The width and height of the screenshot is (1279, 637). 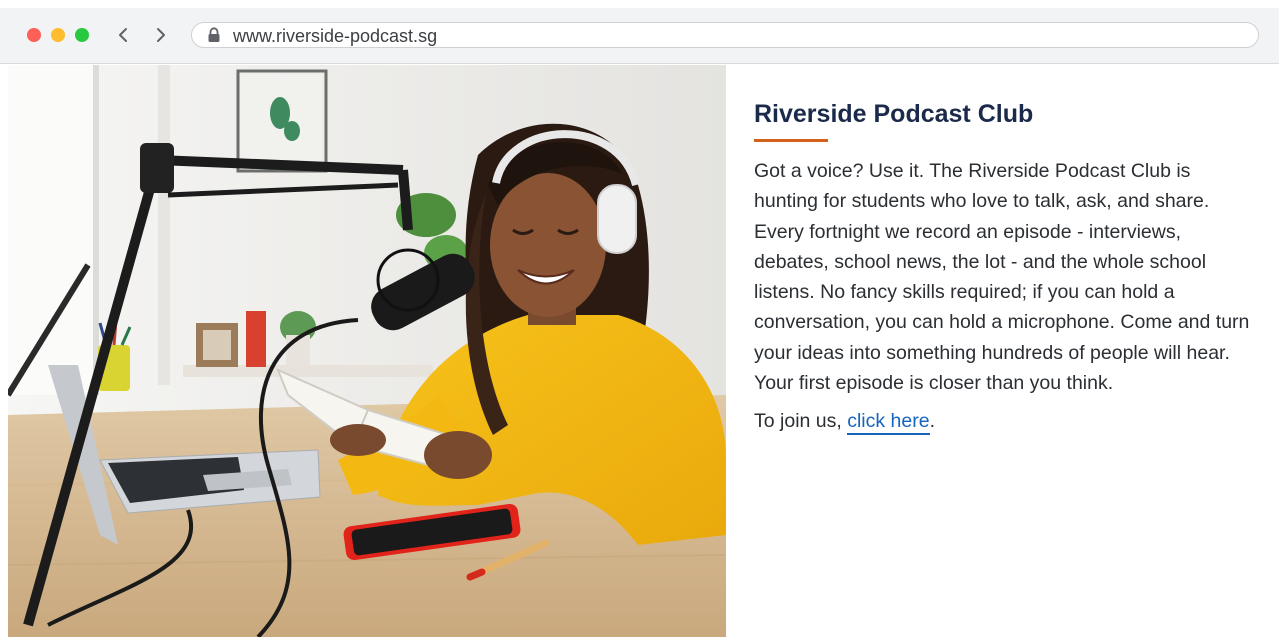 What do you see at coordinates (1004, 421) in the screenshot?
I see `join-paragraph: To join us, click here.` at bounding box center [1004, 421].